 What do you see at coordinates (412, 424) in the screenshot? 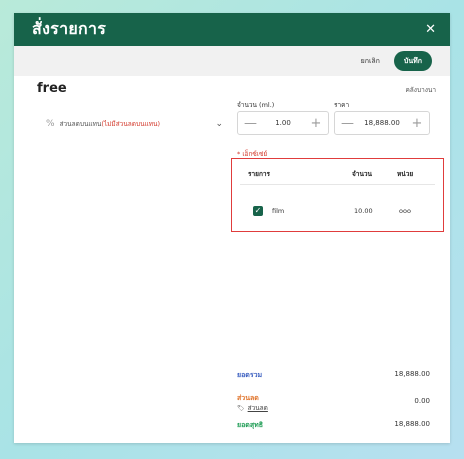
I see `net-total-value: 18,888.00` at bounding box center [412, 424].